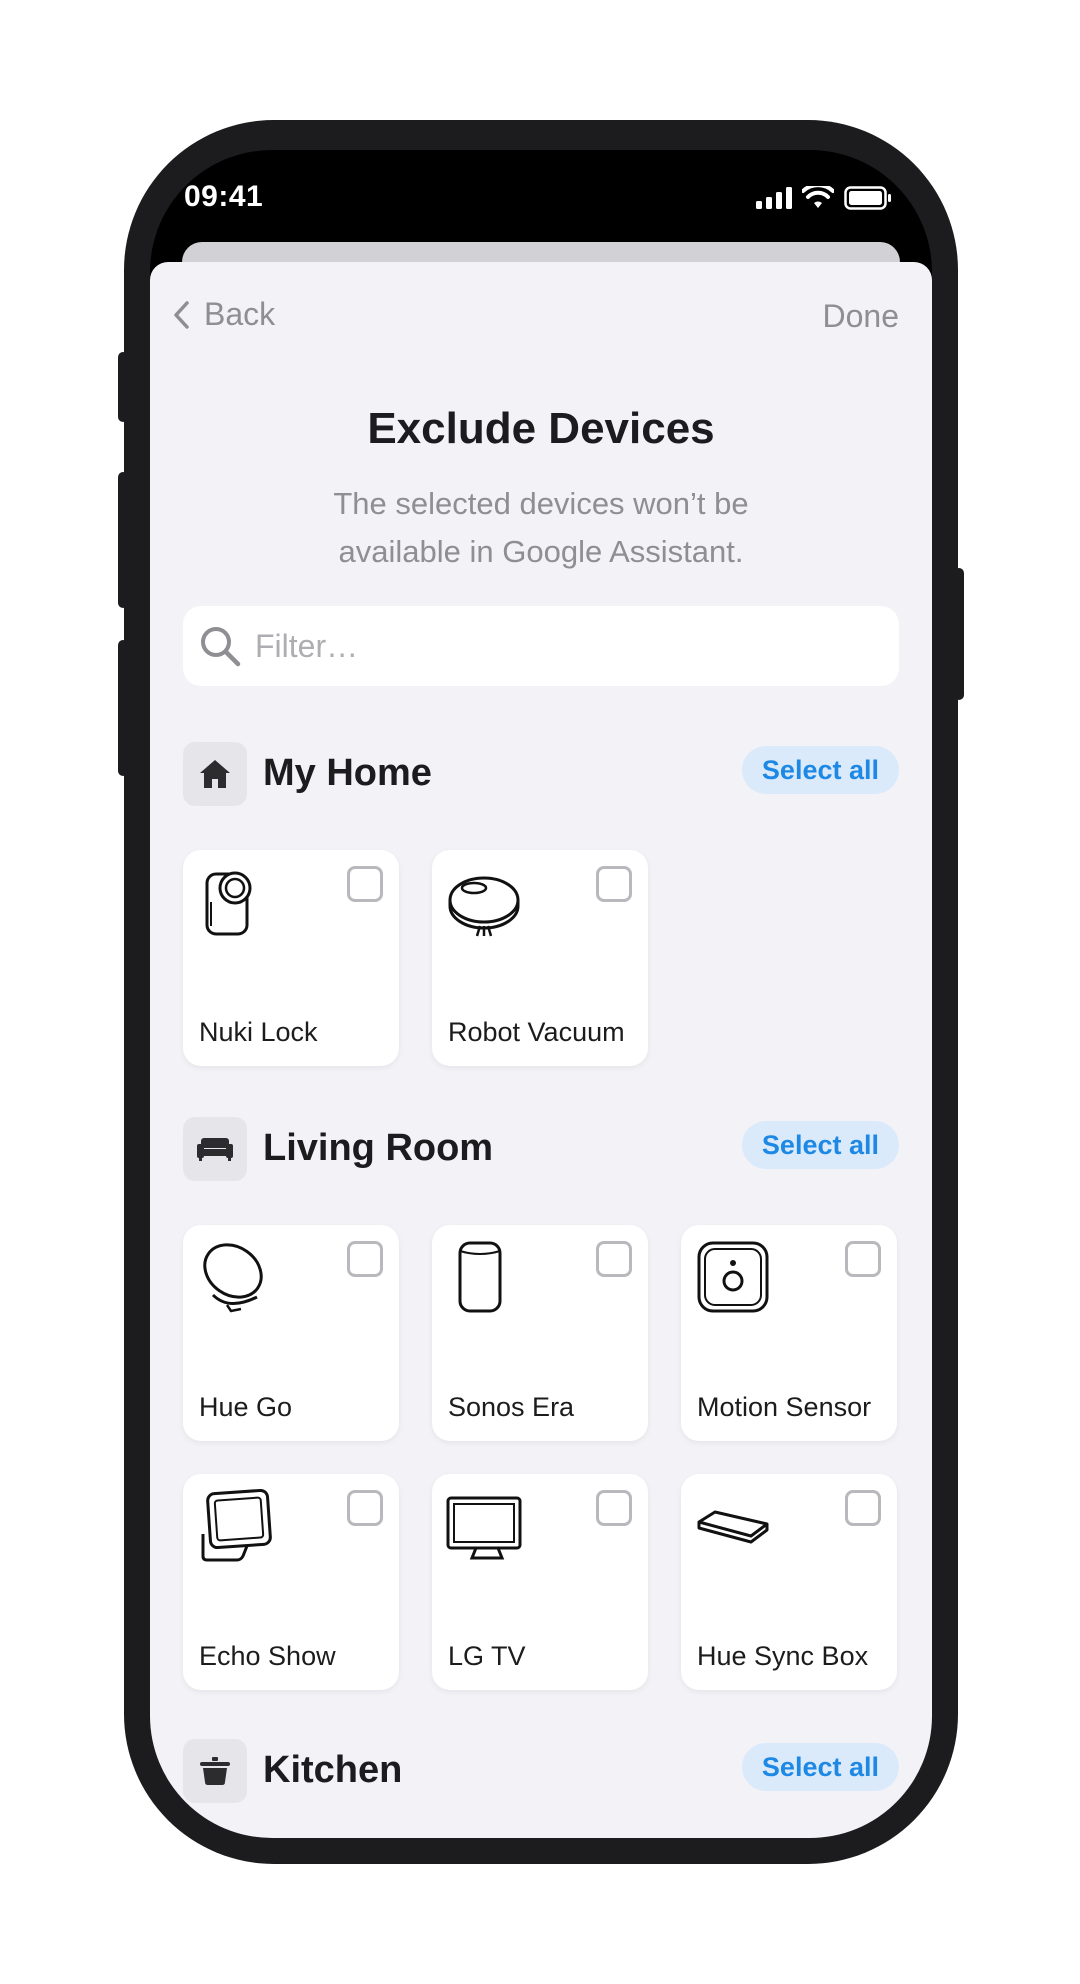 This screenshot has width=1080, height=1984. I want to click on section-header-living-room: Living Room Select all, so click(541, 1149).